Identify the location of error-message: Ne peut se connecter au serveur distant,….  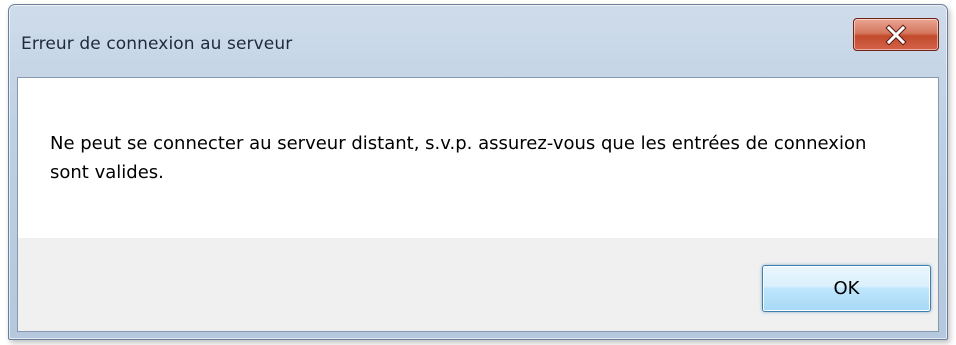
(458, 158).